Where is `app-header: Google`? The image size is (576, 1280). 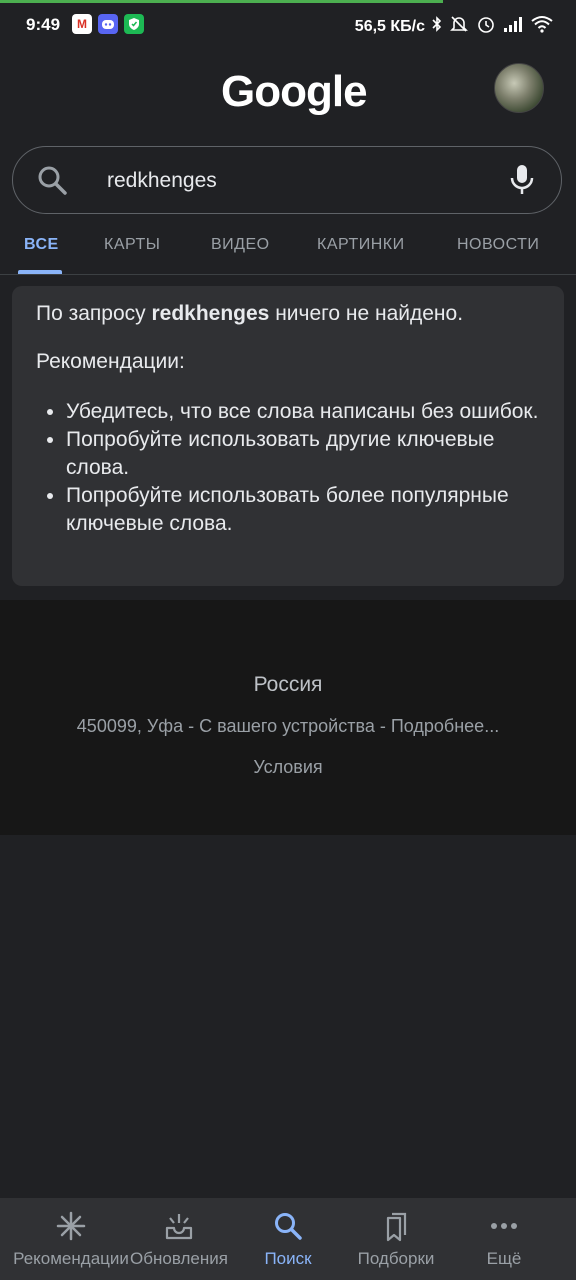 app-header: Google is located at coordinates (288, 95).